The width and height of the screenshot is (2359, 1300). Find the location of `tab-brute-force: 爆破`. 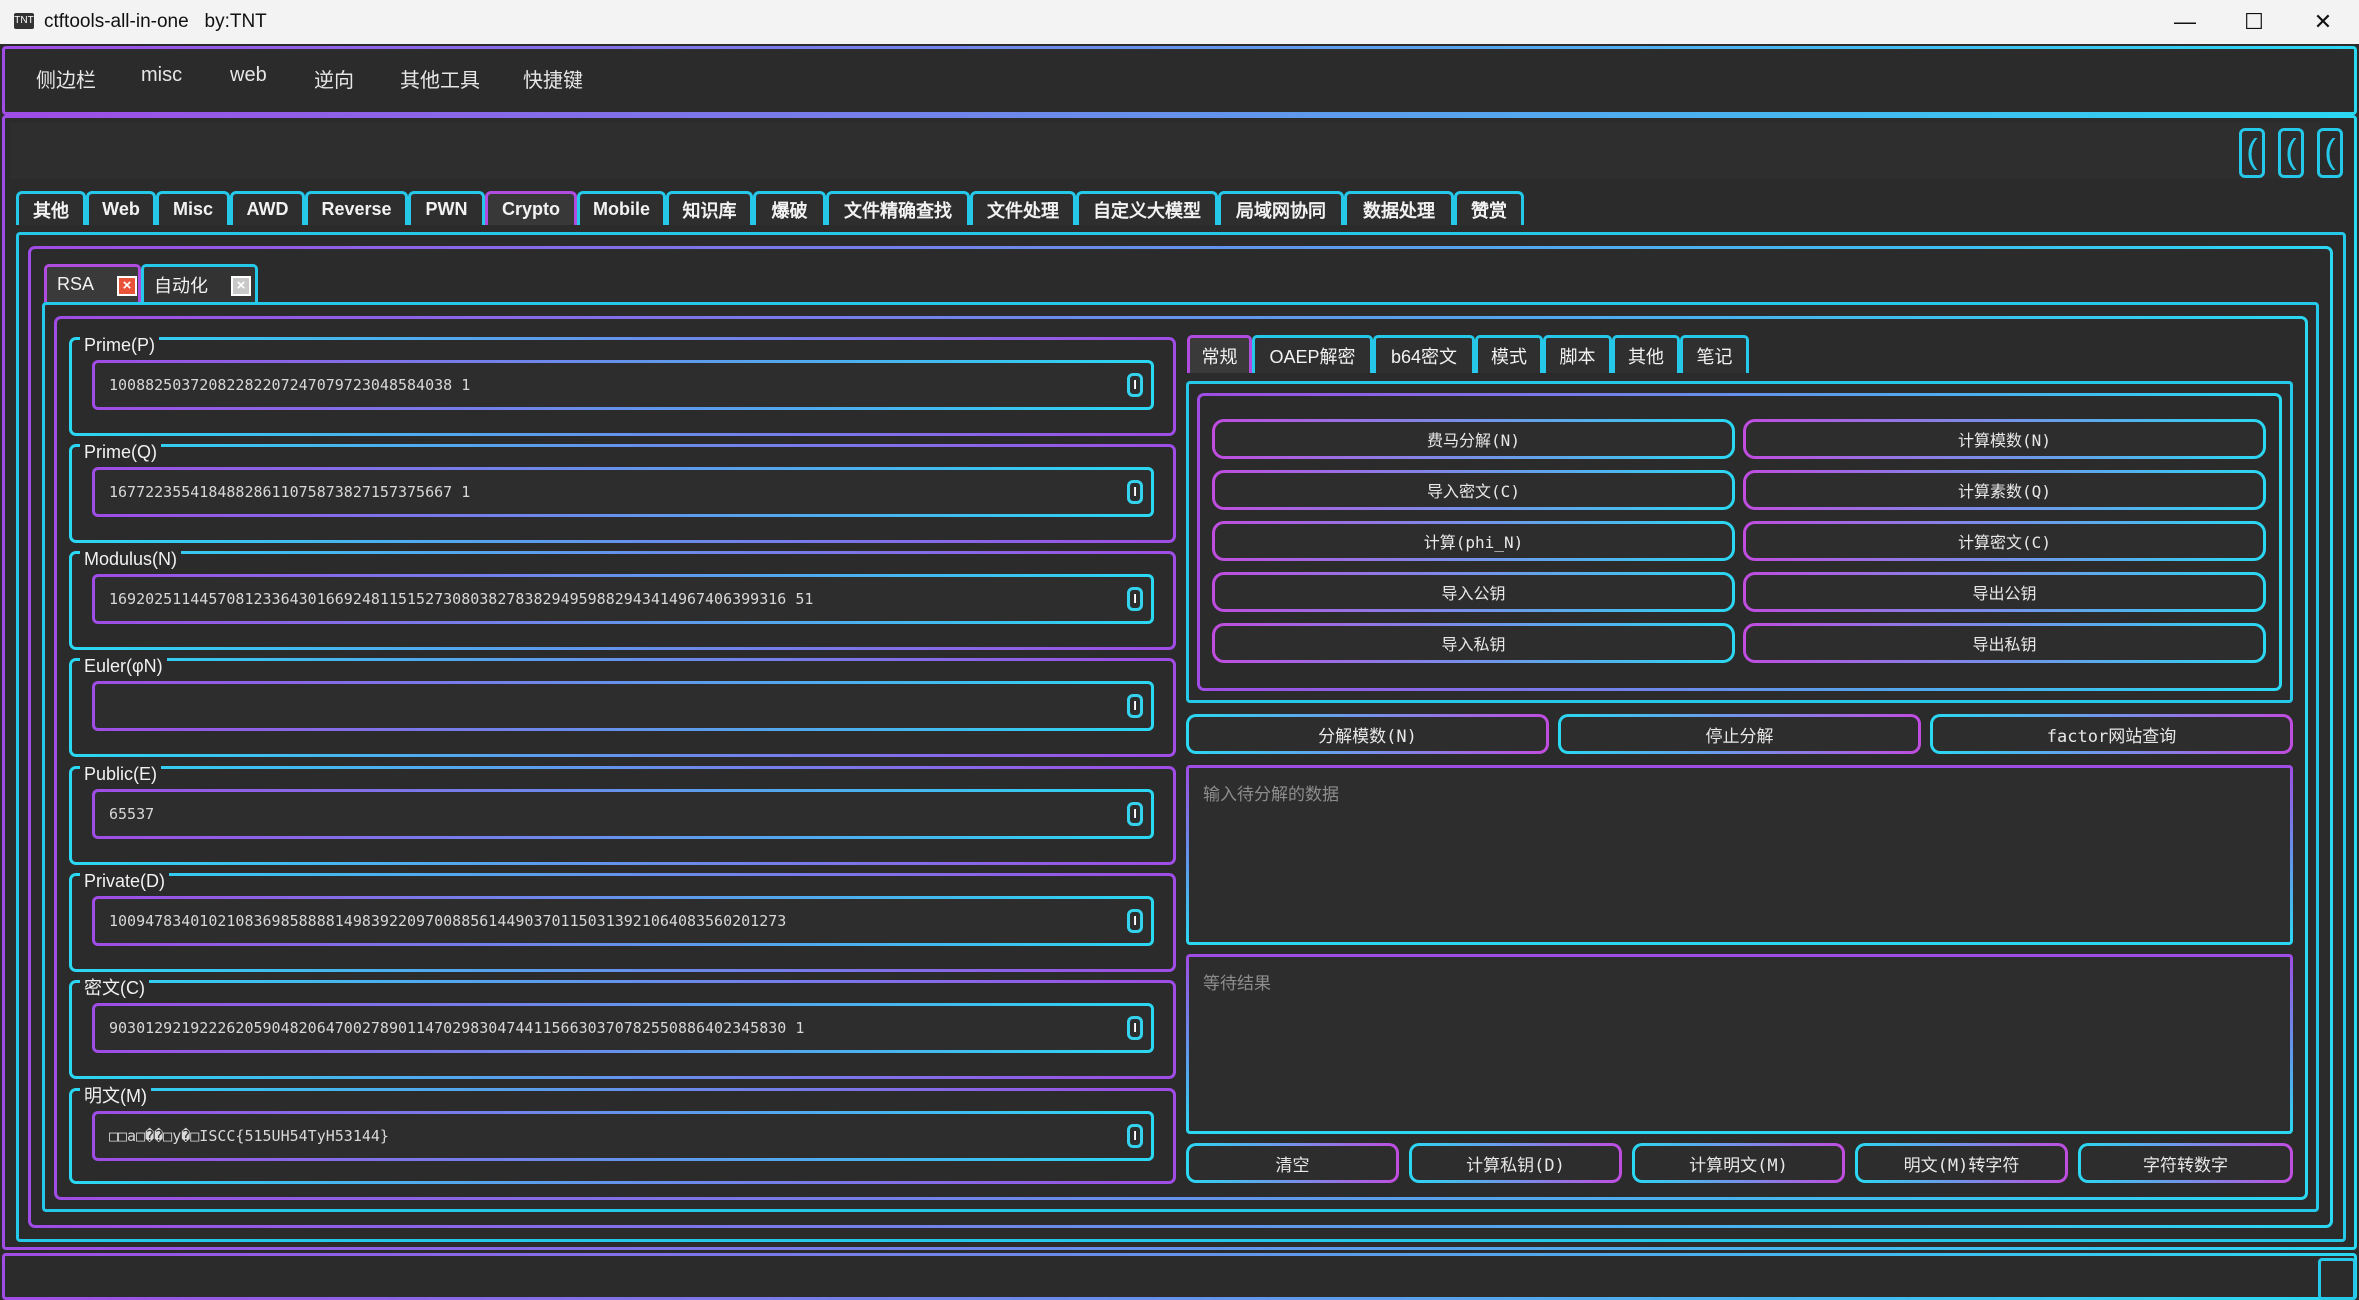

tab-brute-force: 爆破 is located at coordinates (789, 208).